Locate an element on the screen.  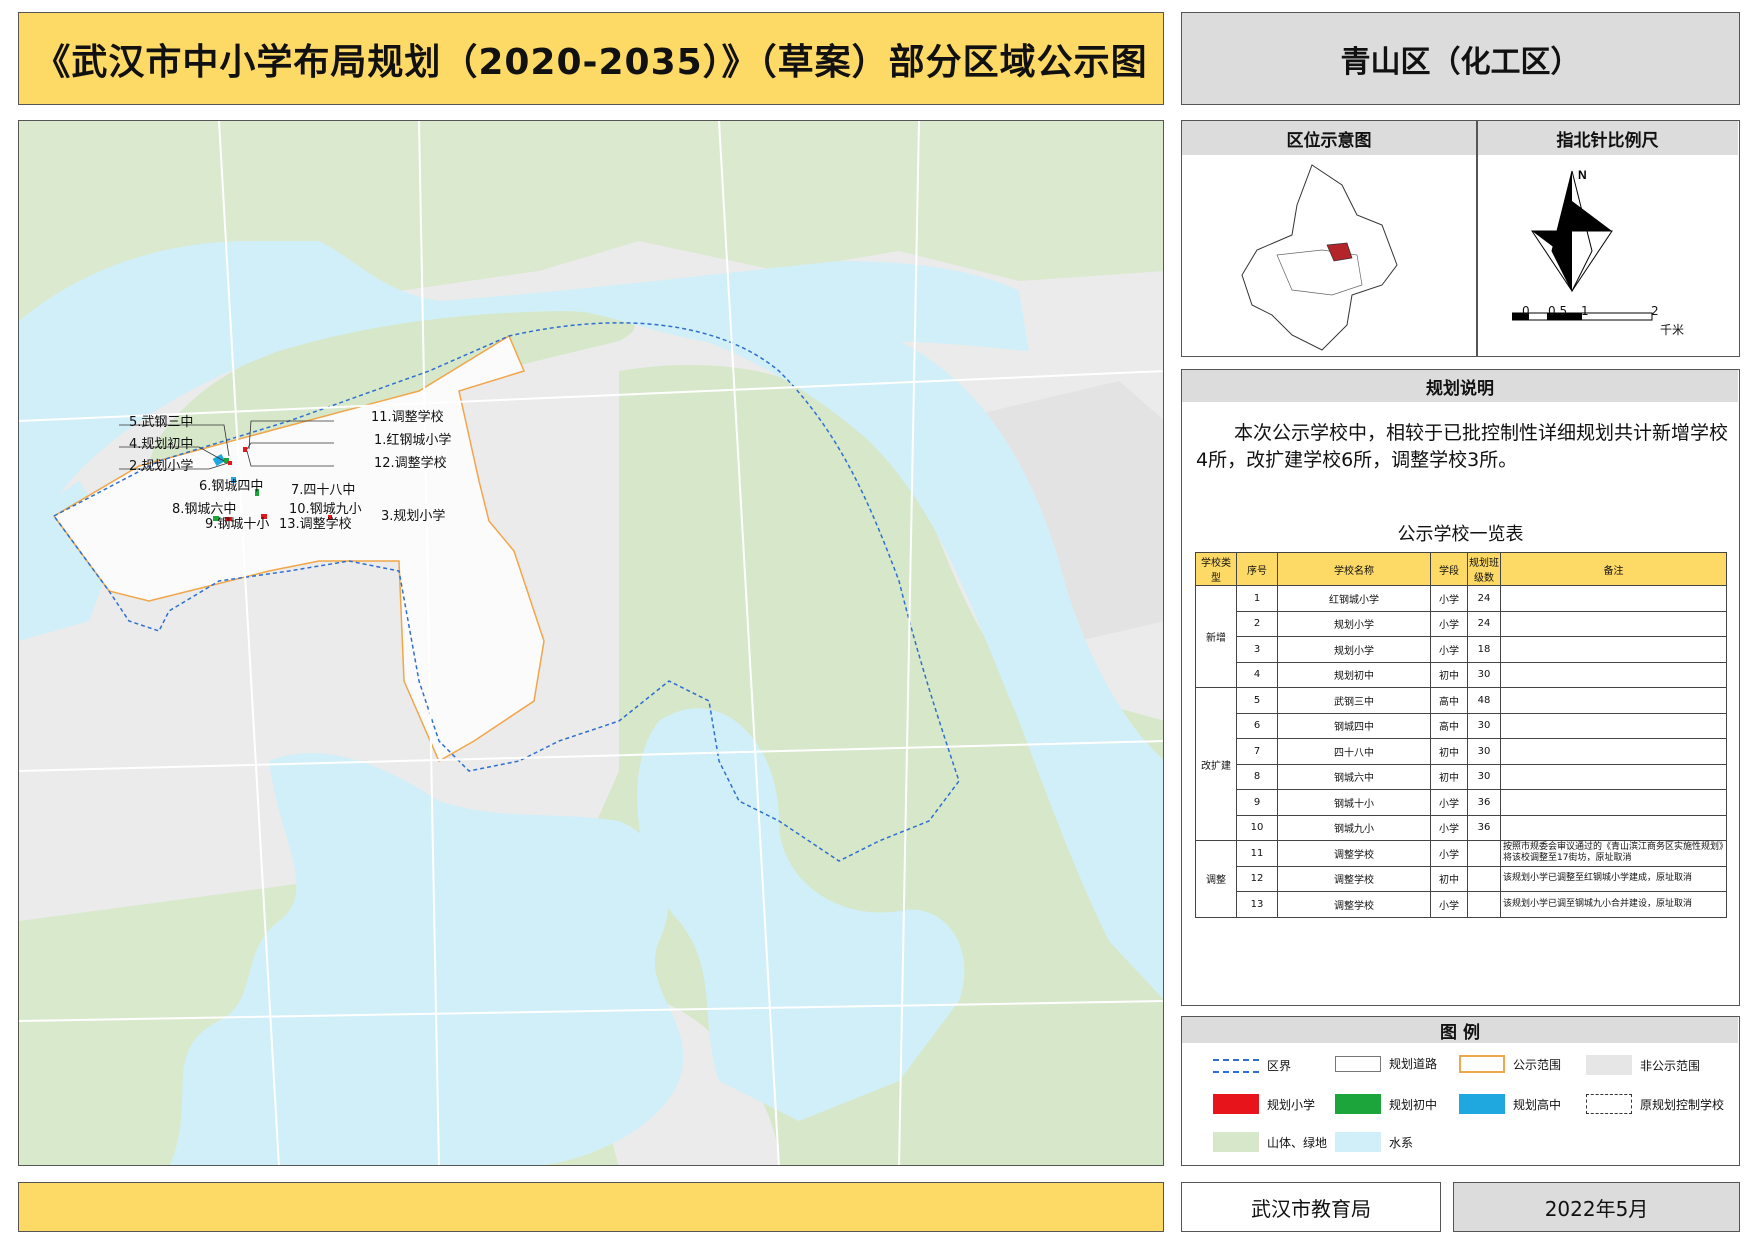
panel-divider is located at coordinates (1477, 238).